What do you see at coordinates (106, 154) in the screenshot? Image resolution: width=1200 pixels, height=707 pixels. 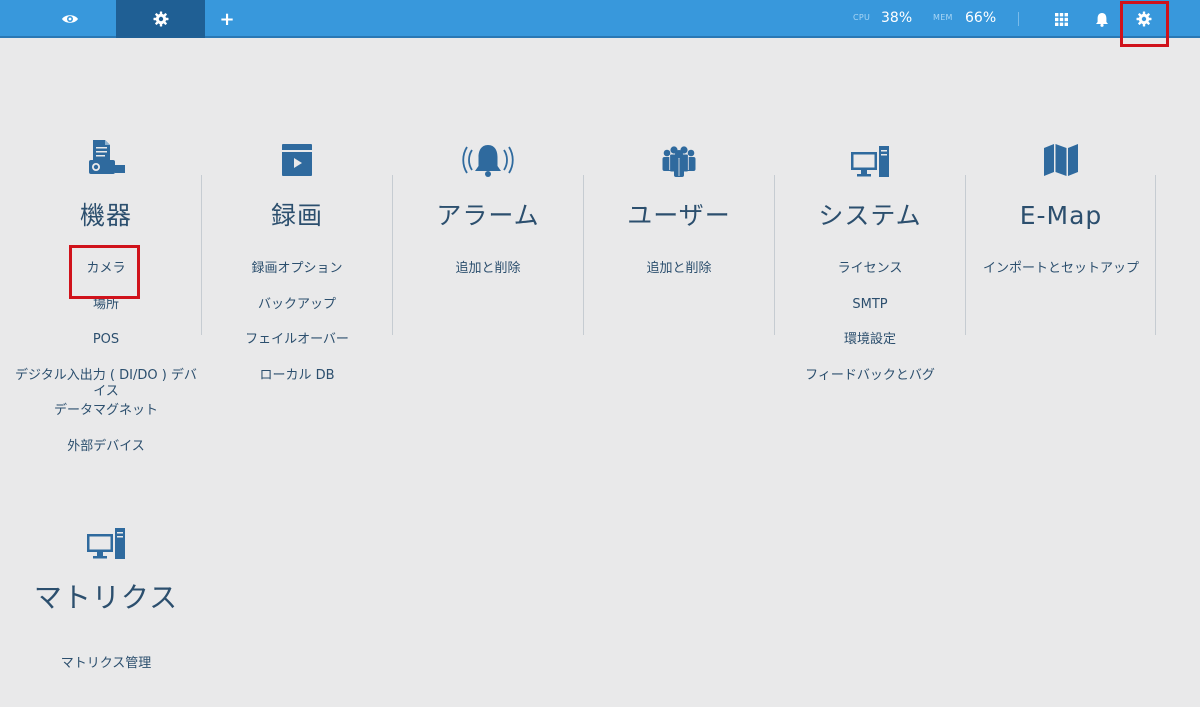 I see `device-icon` at bounding box center [106, 154].